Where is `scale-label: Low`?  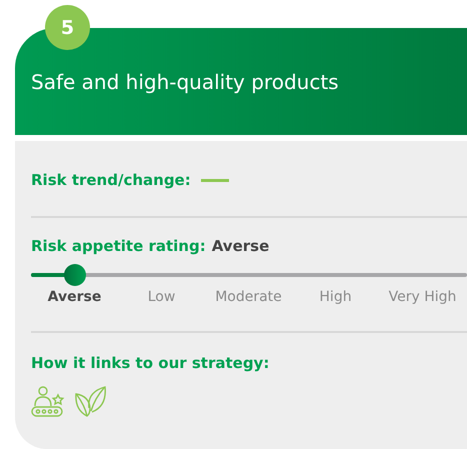 scale-label: Low is located at coordinates (162, 297).